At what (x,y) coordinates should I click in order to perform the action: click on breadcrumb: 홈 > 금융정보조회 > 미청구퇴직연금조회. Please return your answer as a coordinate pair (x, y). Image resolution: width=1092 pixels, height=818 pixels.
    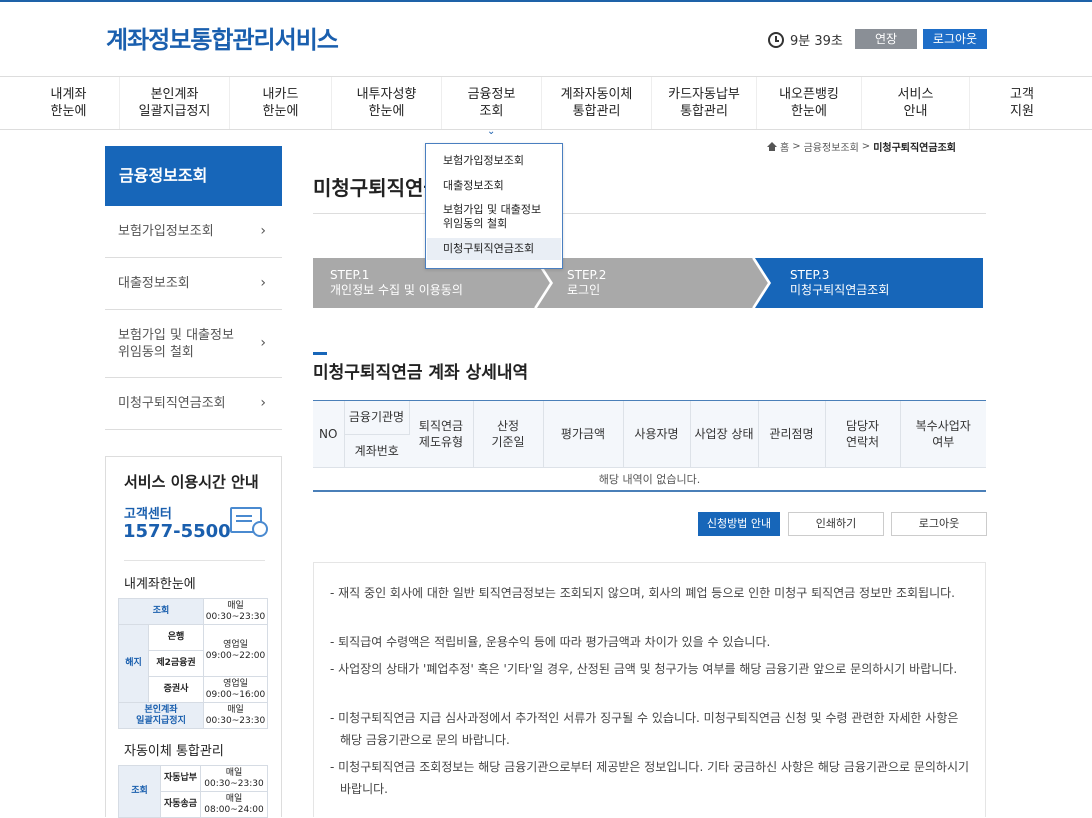
    Looking at the image, I should click on (861, 146).